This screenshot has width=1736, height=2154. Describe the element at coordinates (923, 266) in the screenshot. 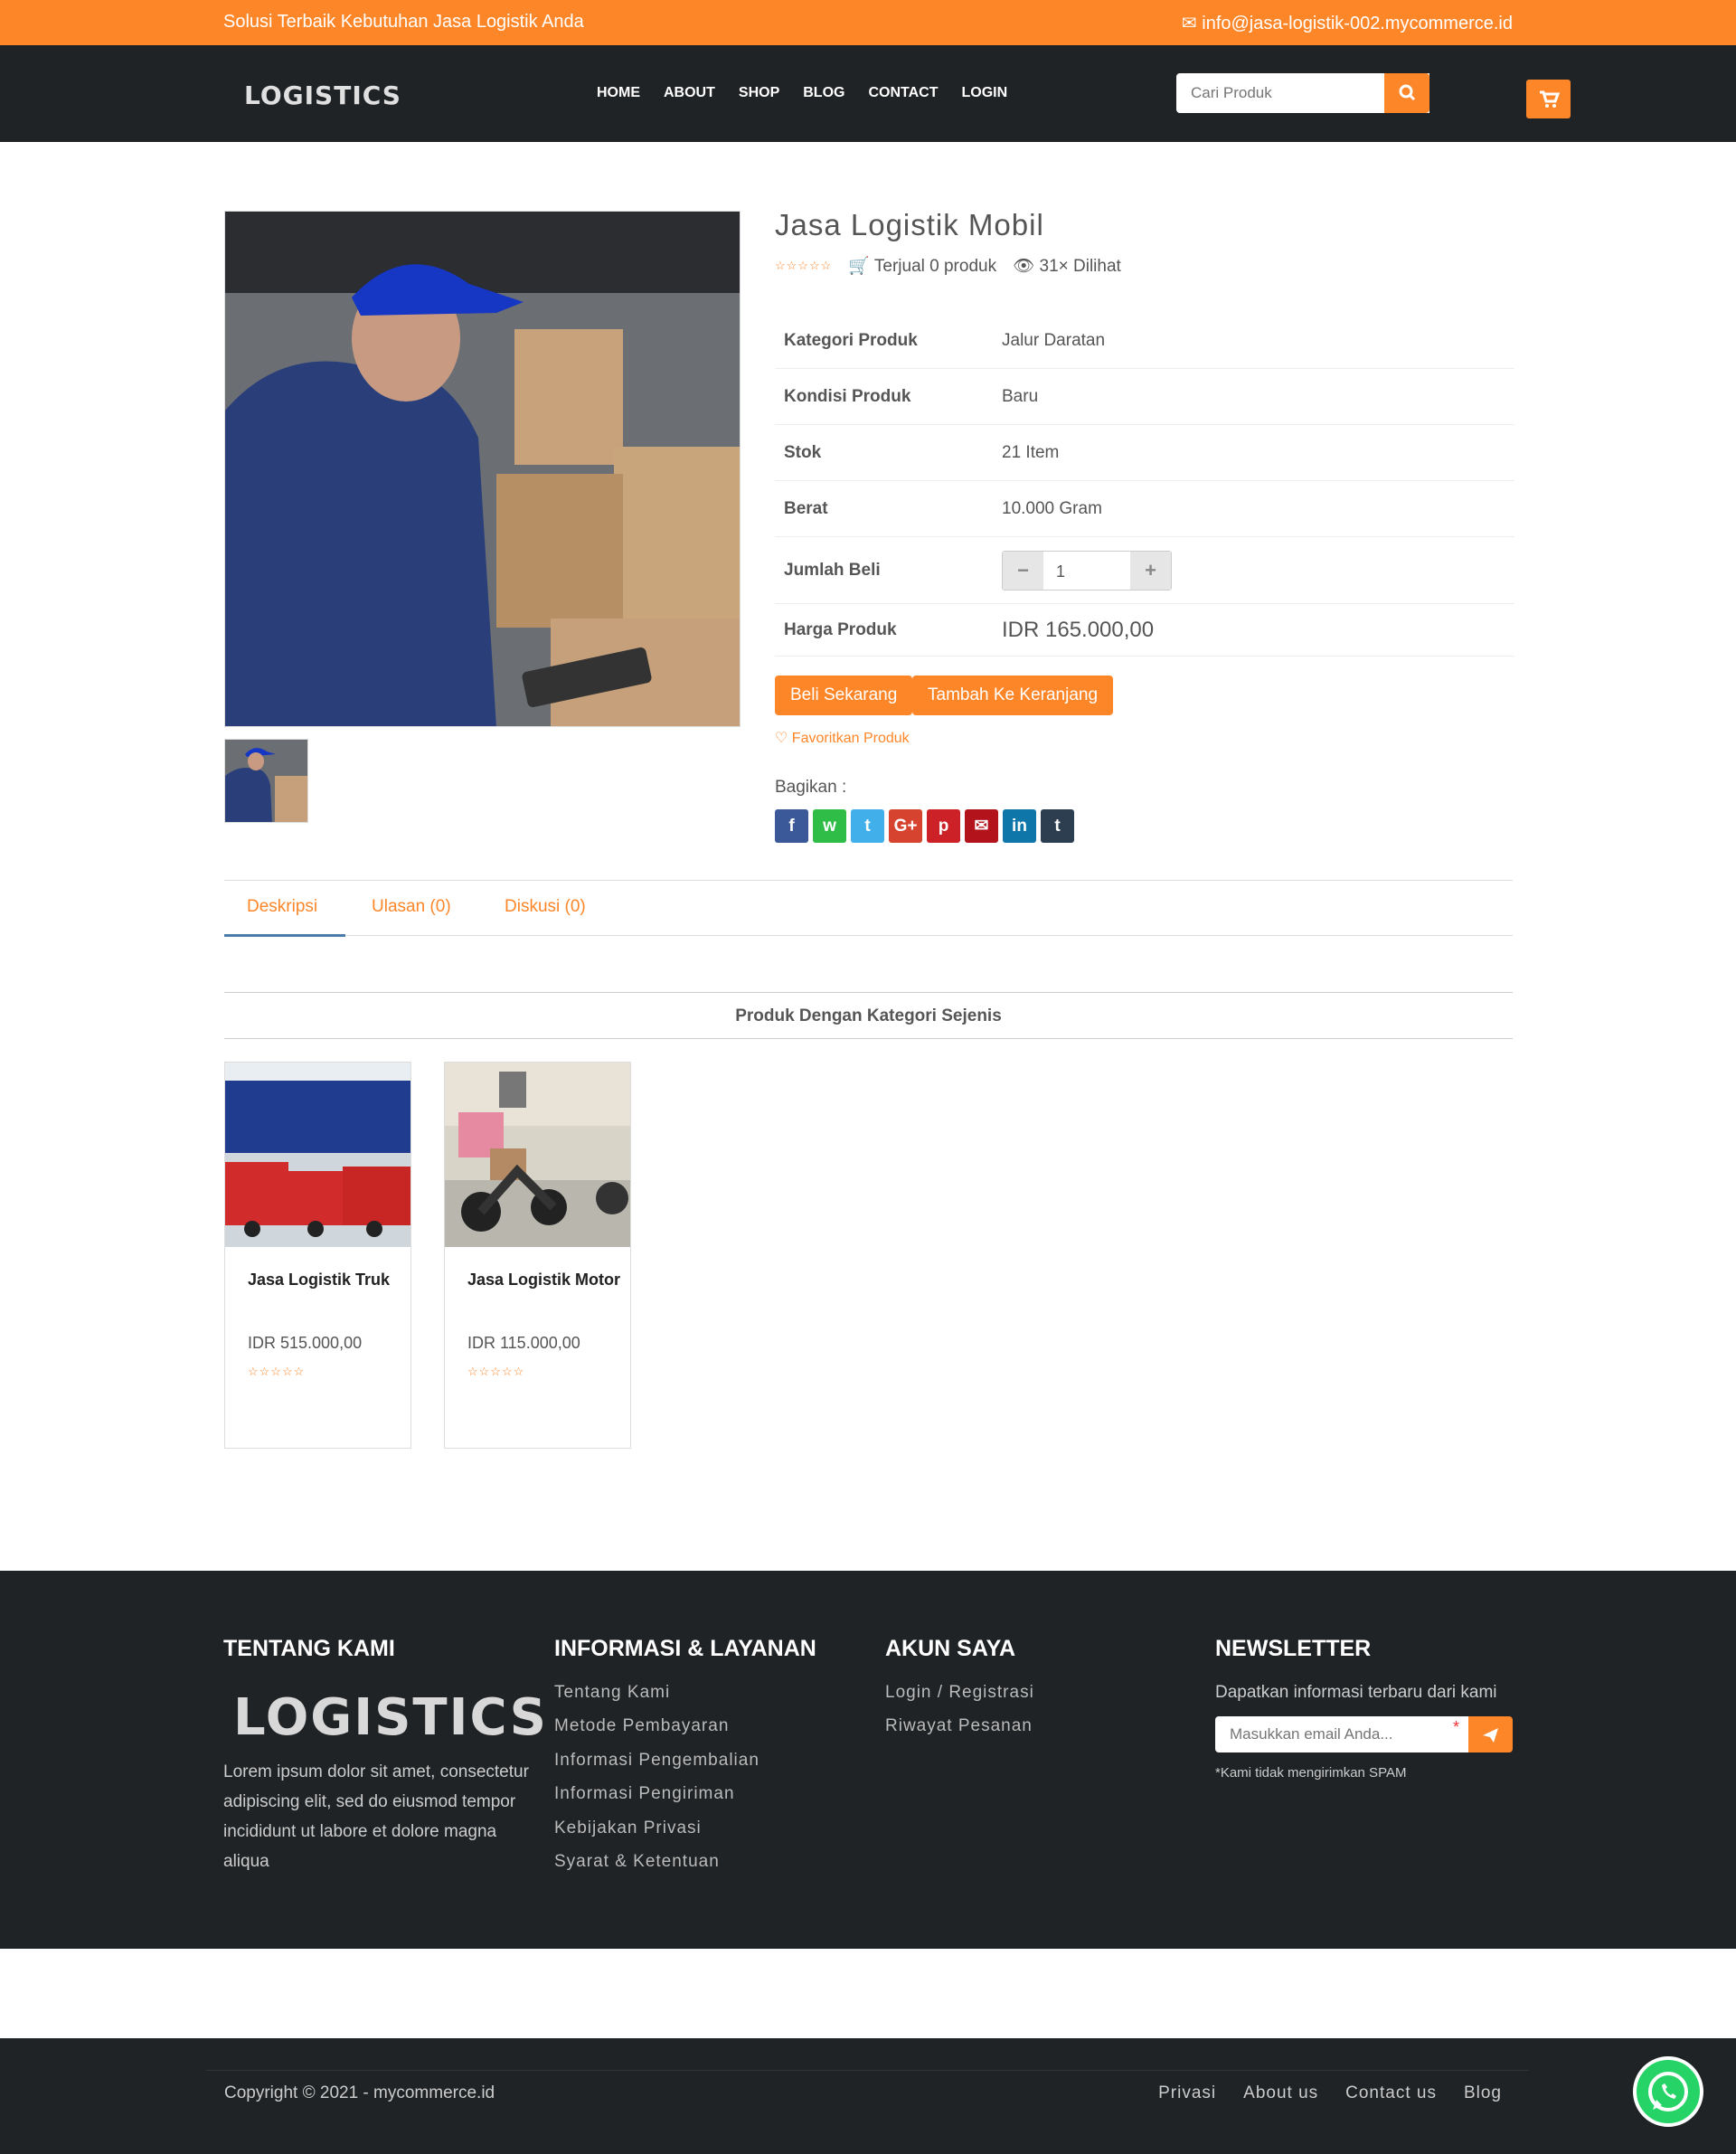

I see `sold-count: 🛒 Terjual 0 produk` at that location.